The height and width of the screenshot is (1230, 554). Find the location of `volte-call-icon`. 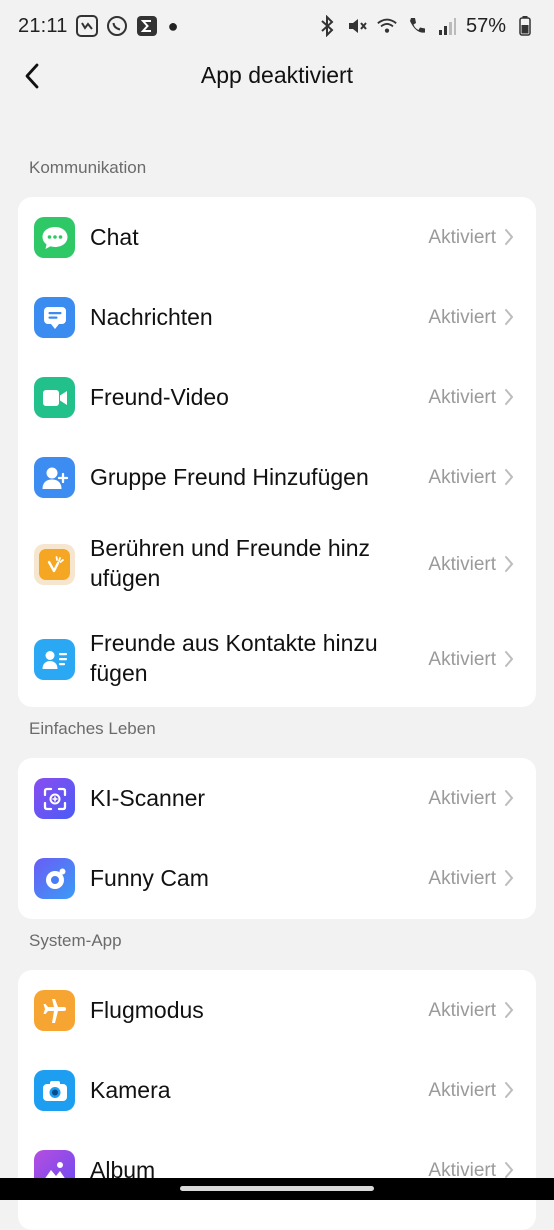

volte-call-icon is located at coordinates (417, 26).